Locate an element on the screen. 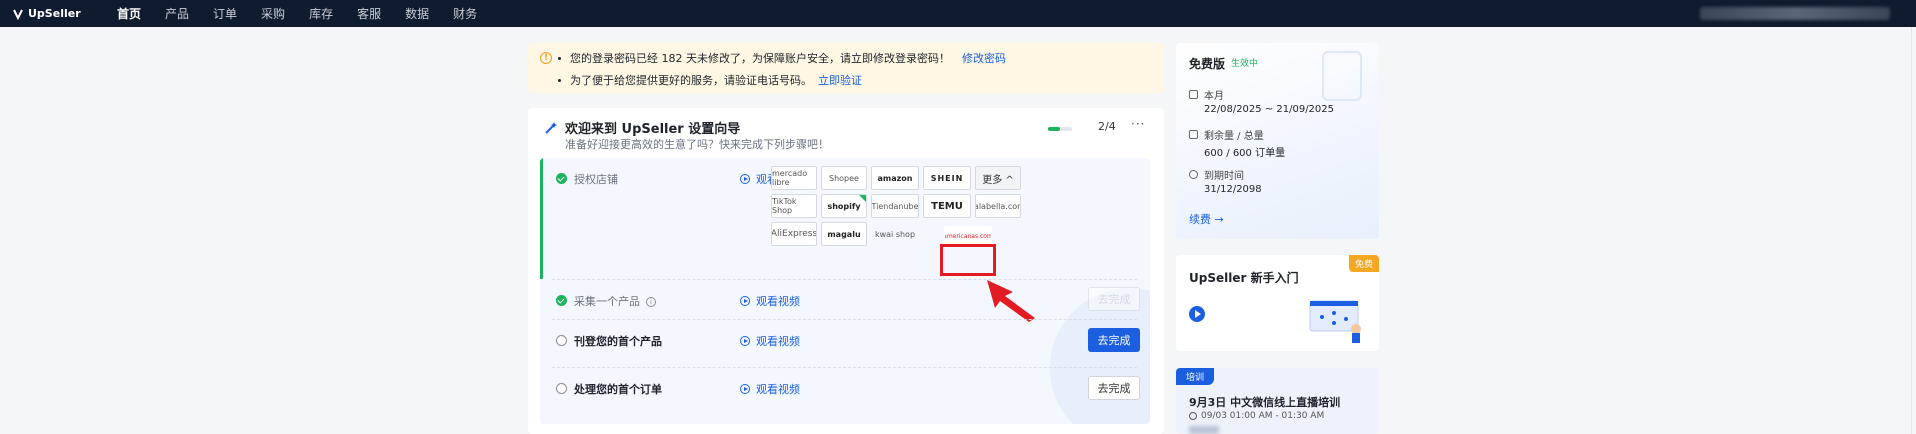  nav-orders: 订单 is located at coordinates (225, 13).